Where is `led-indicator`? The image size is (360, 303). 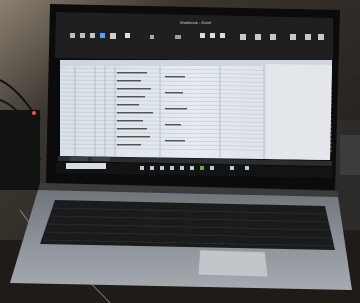
led-indicator is located at coordinates (34, 113).